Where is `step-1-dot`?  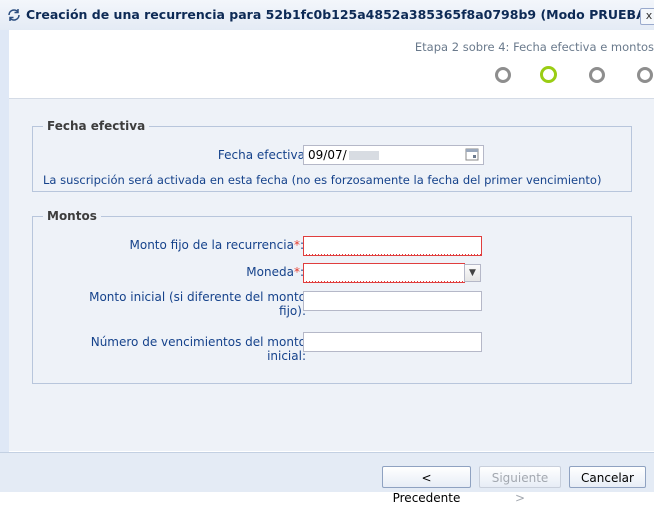 step-1-dot is located at coordinates (503, 75).